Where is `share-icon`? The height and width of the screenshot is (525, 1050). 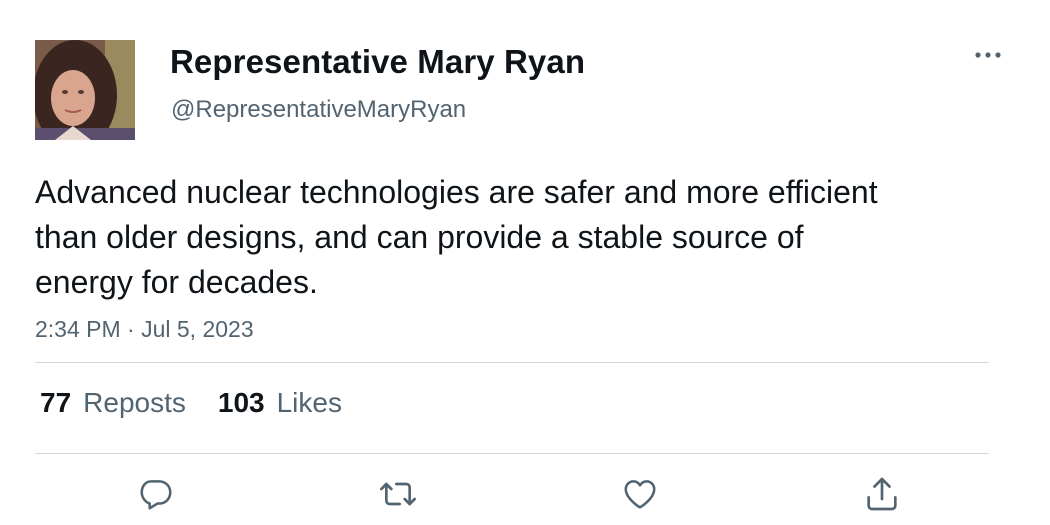
share-icon is located at coordinates (882, 494).